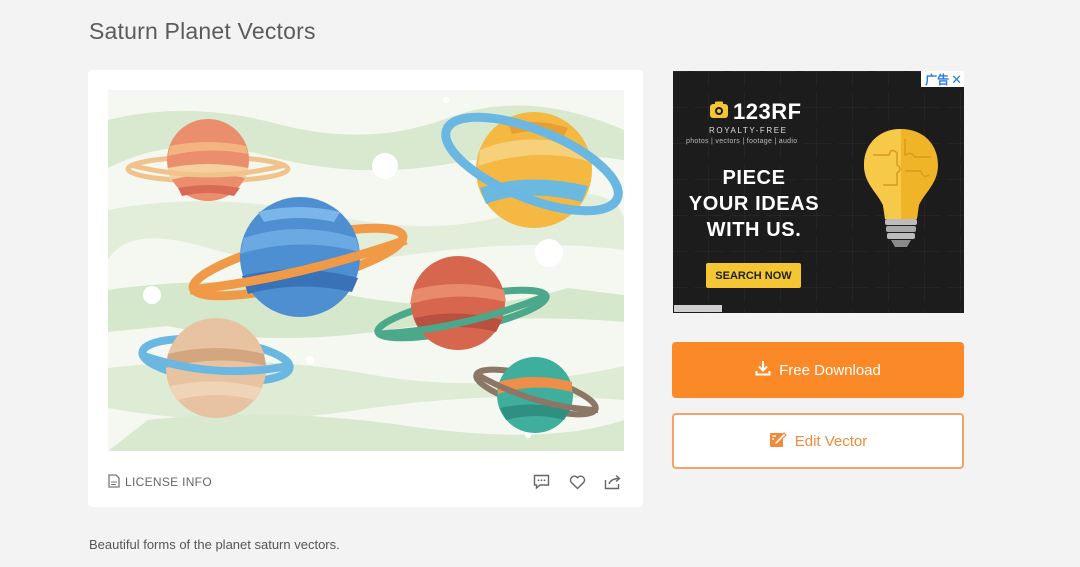 This screenshot has width=1080, height=567. What do you see at coordinates (719, 112) in the screenshot?
I see `camera-logo-icon` at bounding box center [719, 112].